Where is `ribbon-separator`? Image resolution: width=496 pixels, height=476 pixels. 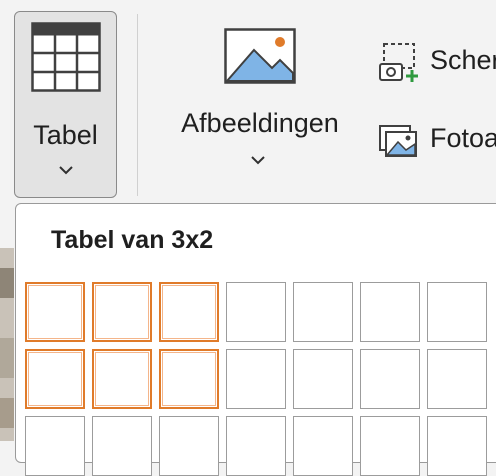 ribbon-separator is located at coordinates (137, 105).